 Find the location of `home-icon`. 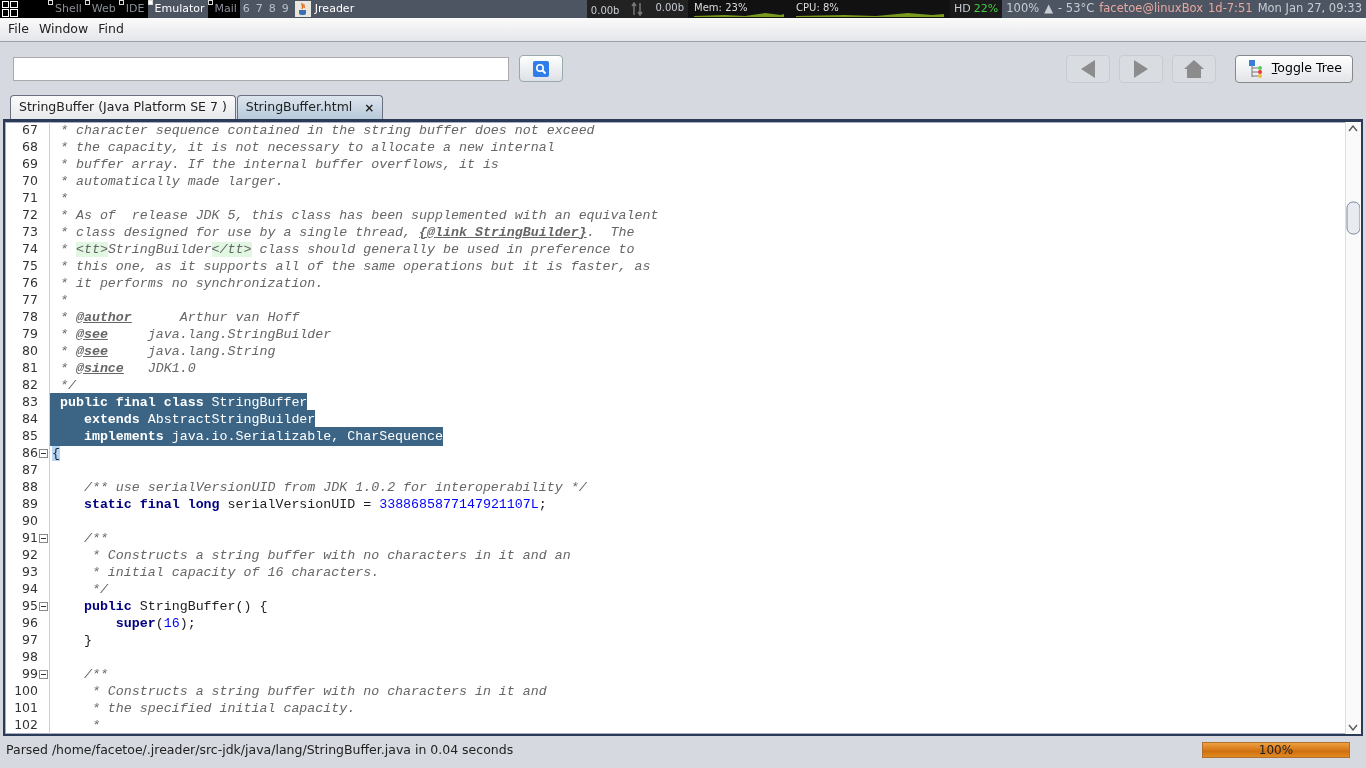

home-icon is located at coordinates (1193, 68).